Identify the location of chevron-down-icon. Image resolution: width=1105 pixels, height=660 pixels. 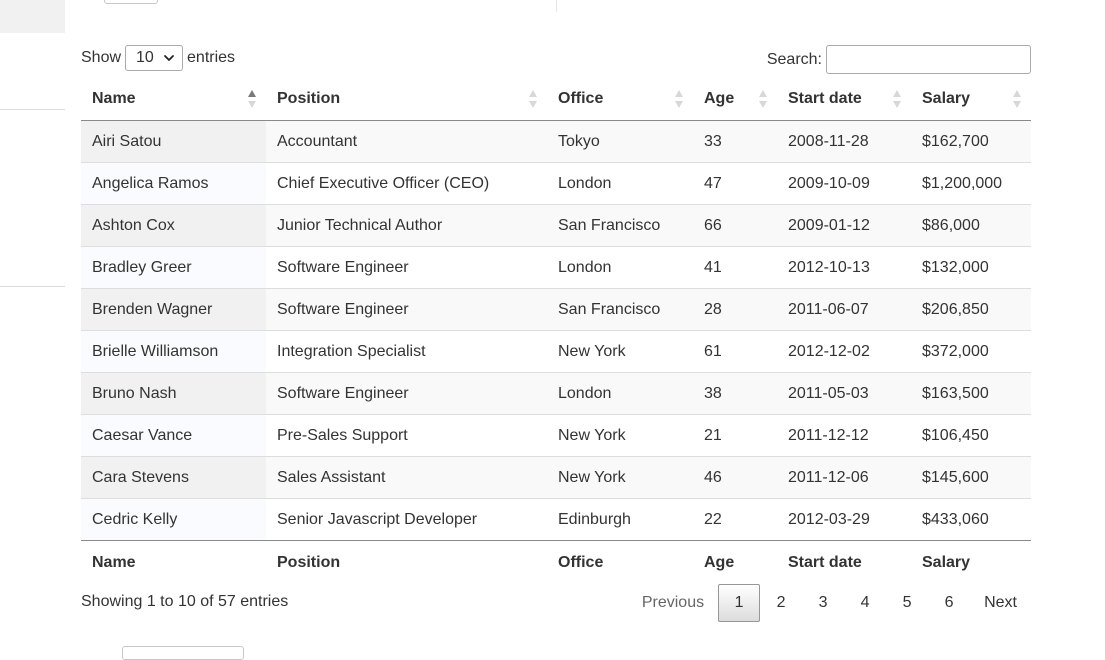
(169, 58).